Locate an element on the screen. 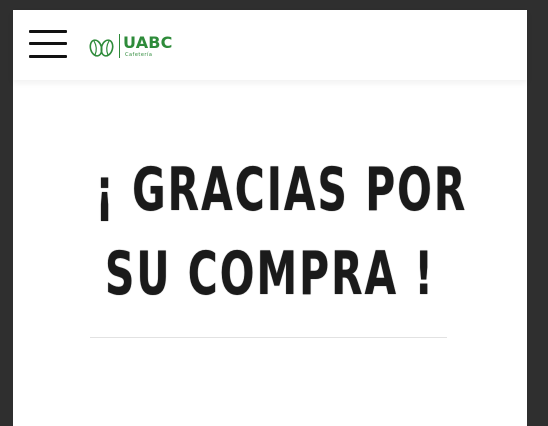  coffee-beans-icon is located at coordinates (101, 48).